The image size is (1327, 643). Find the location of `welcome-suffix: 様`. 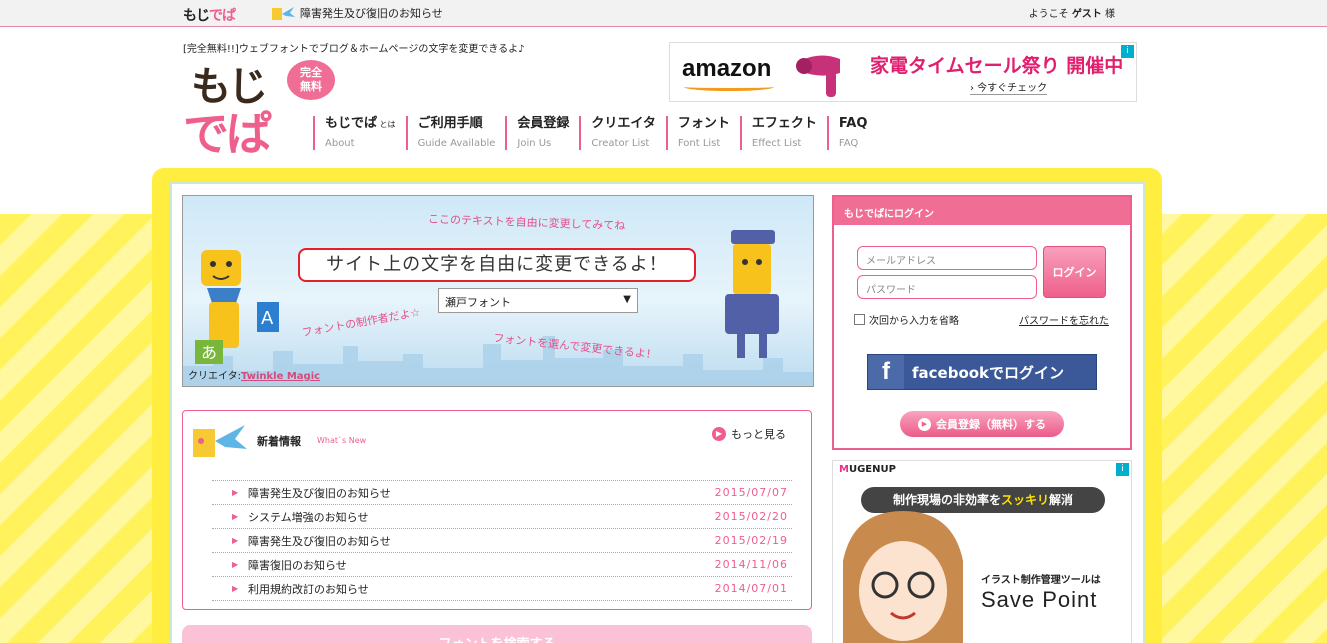

welcome-suffix: 様 is located at coordinates (1110, 14).